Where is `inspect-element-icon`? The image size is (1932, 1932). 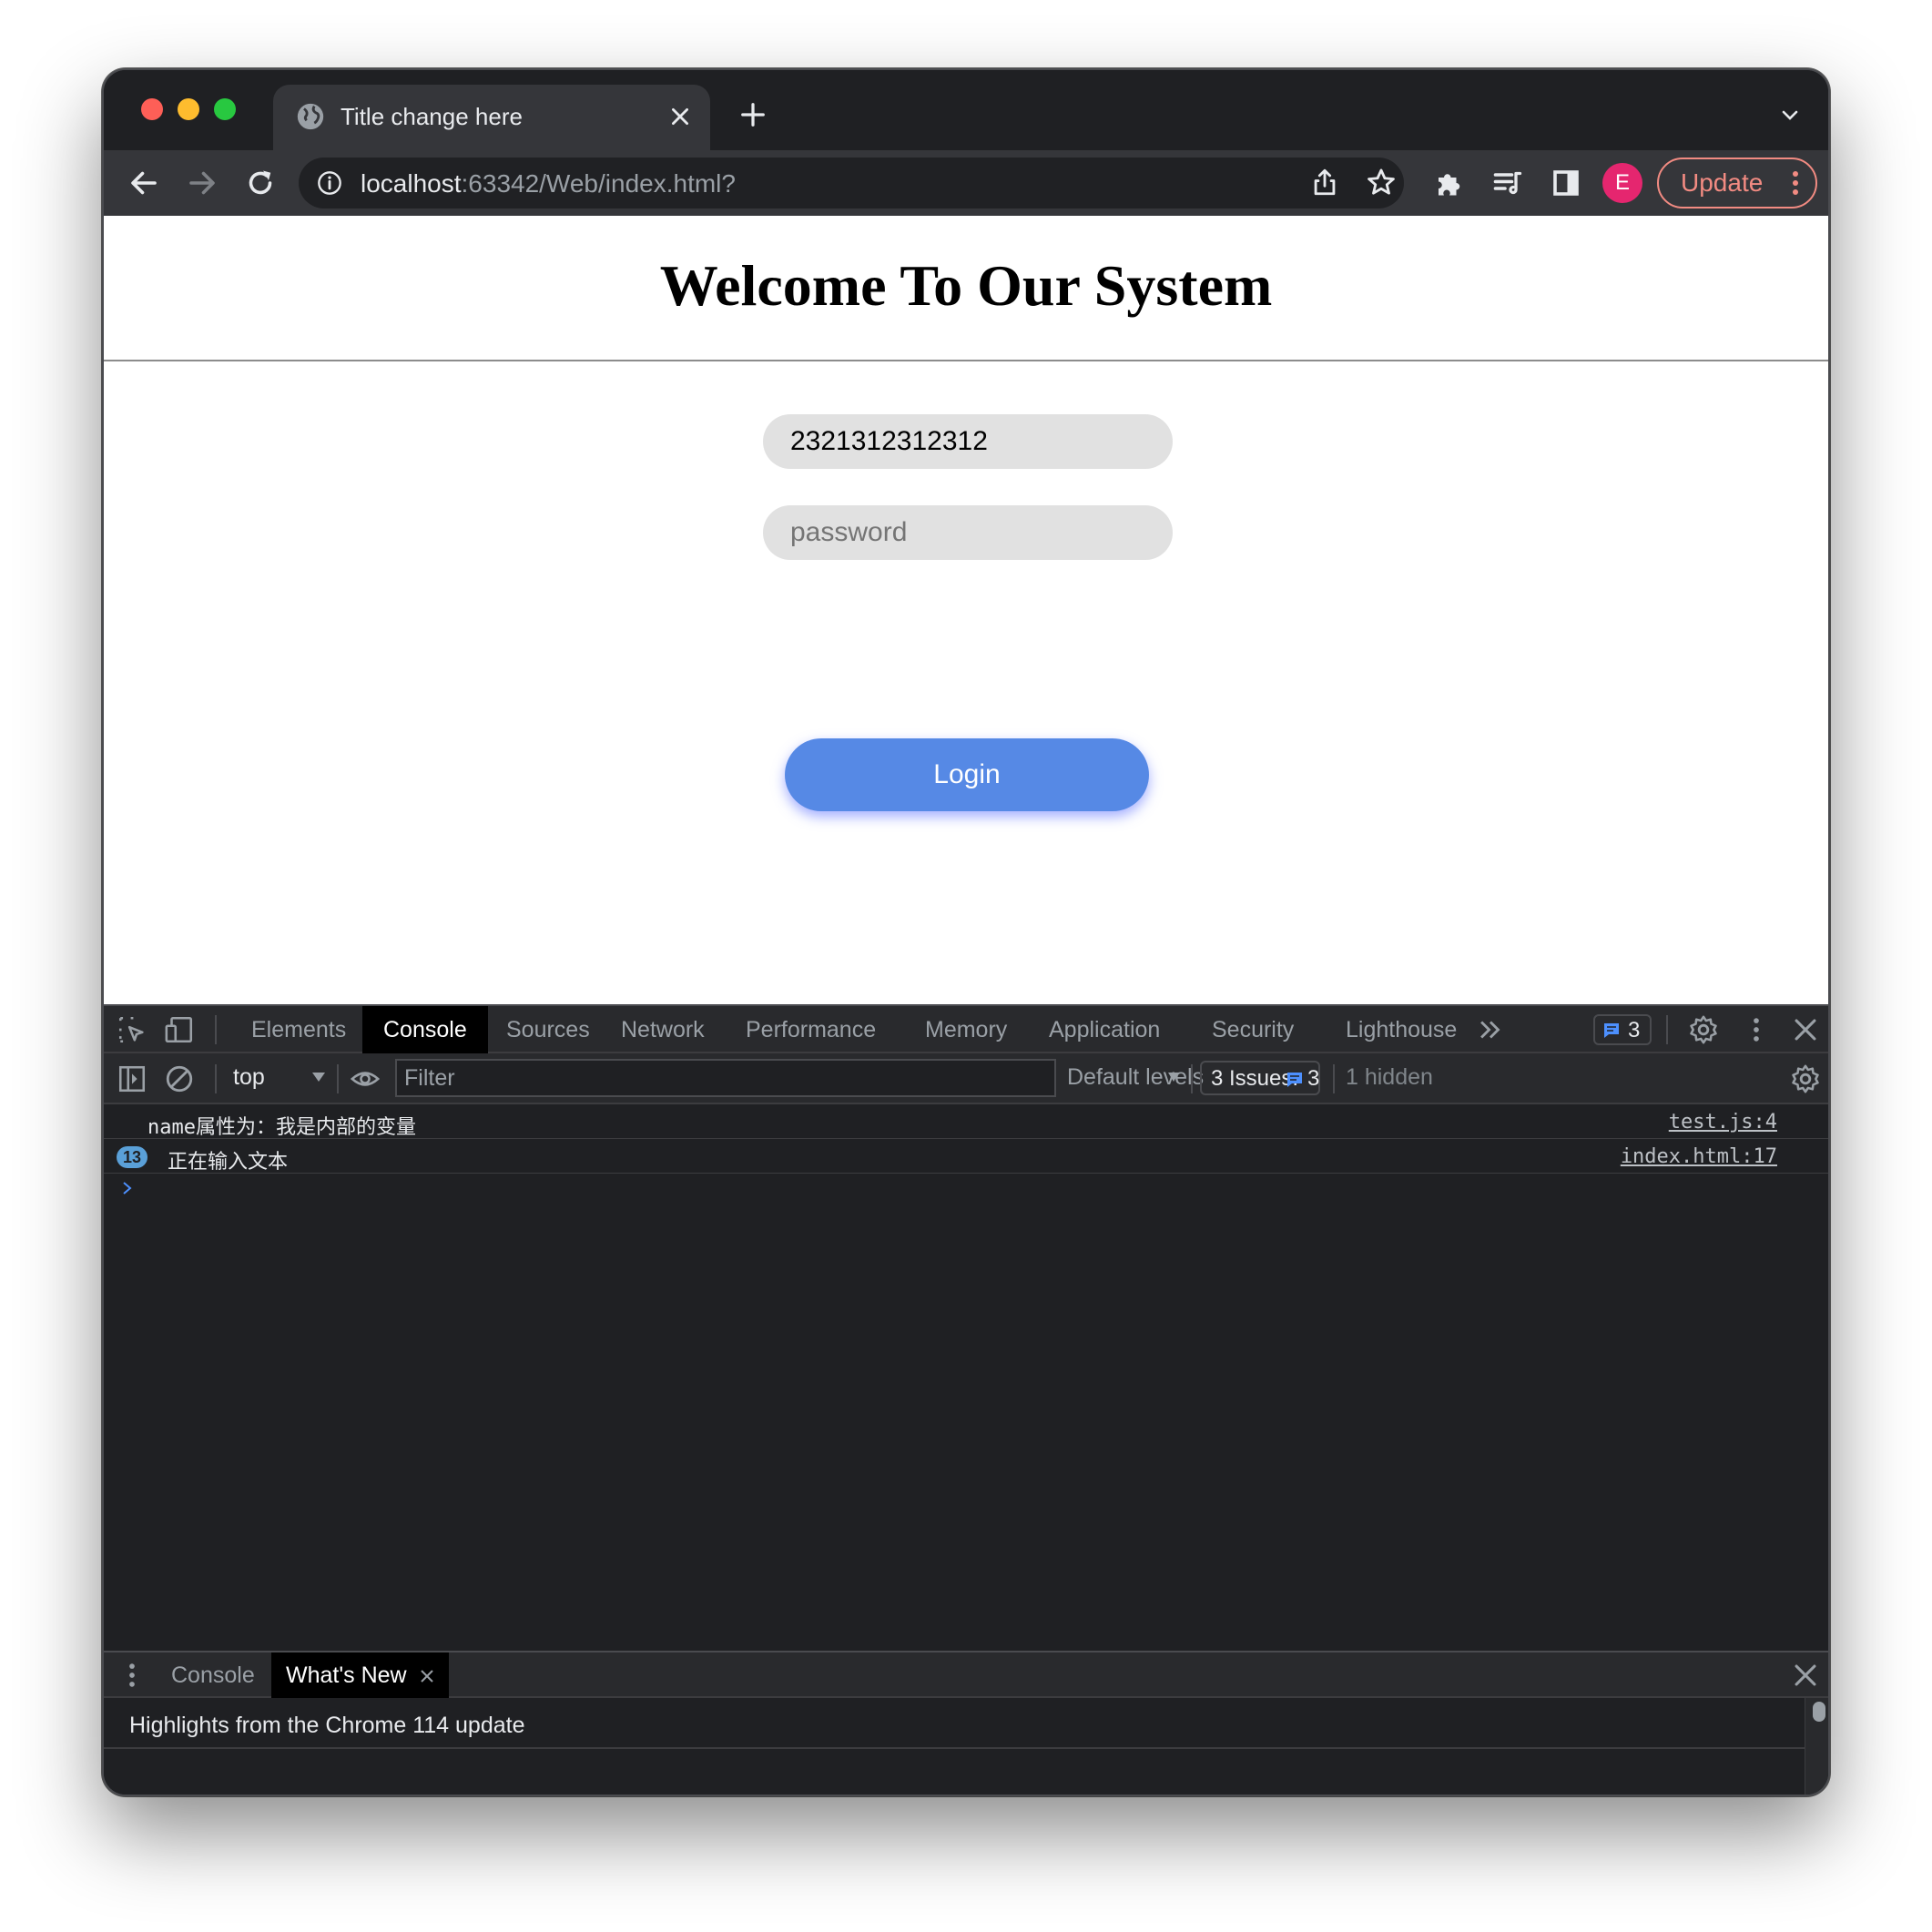 inspect-element-icon is located at coordinates (132, 1029).